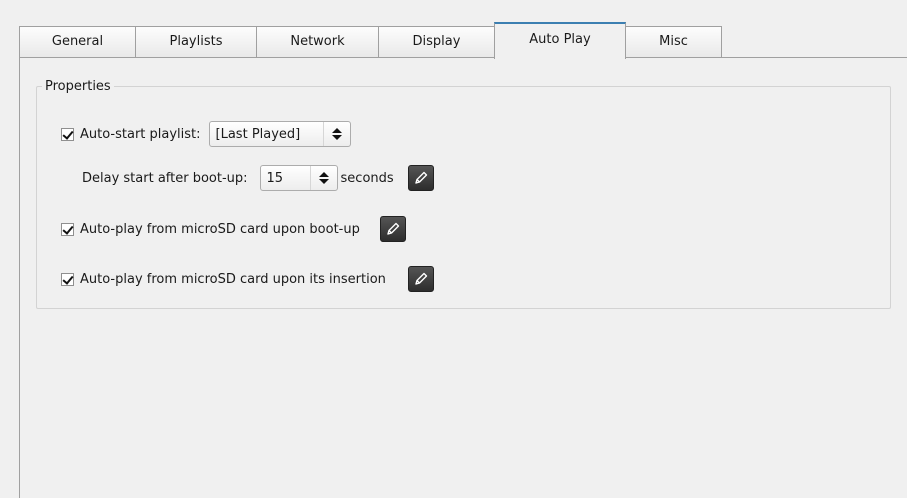 The image size is (907, 498). I want to click on tab-display: Display, so click(436, 42).